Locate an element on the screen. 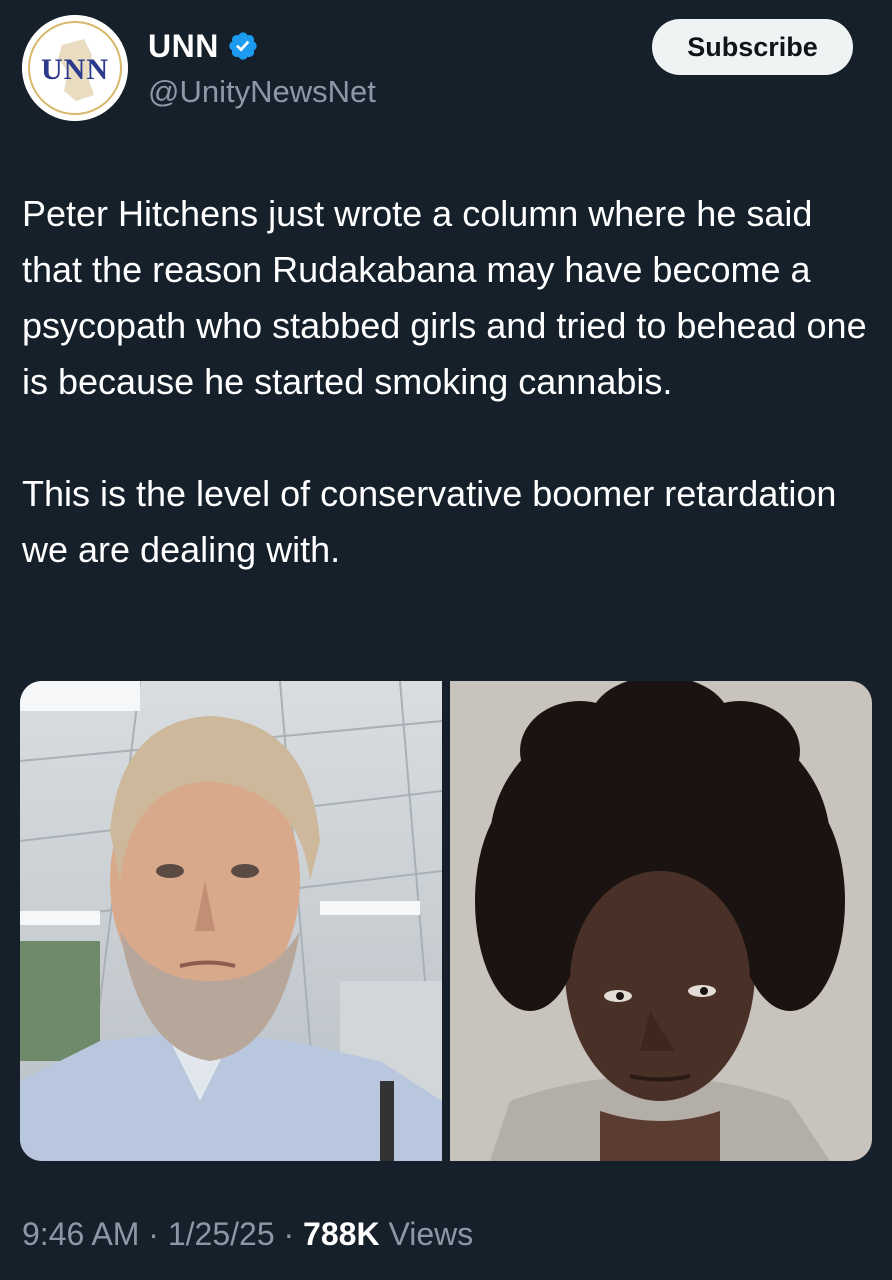 The width and height of the screenshot is (892, 1280). svg-text: UNN is located at coordinates (75, 69).